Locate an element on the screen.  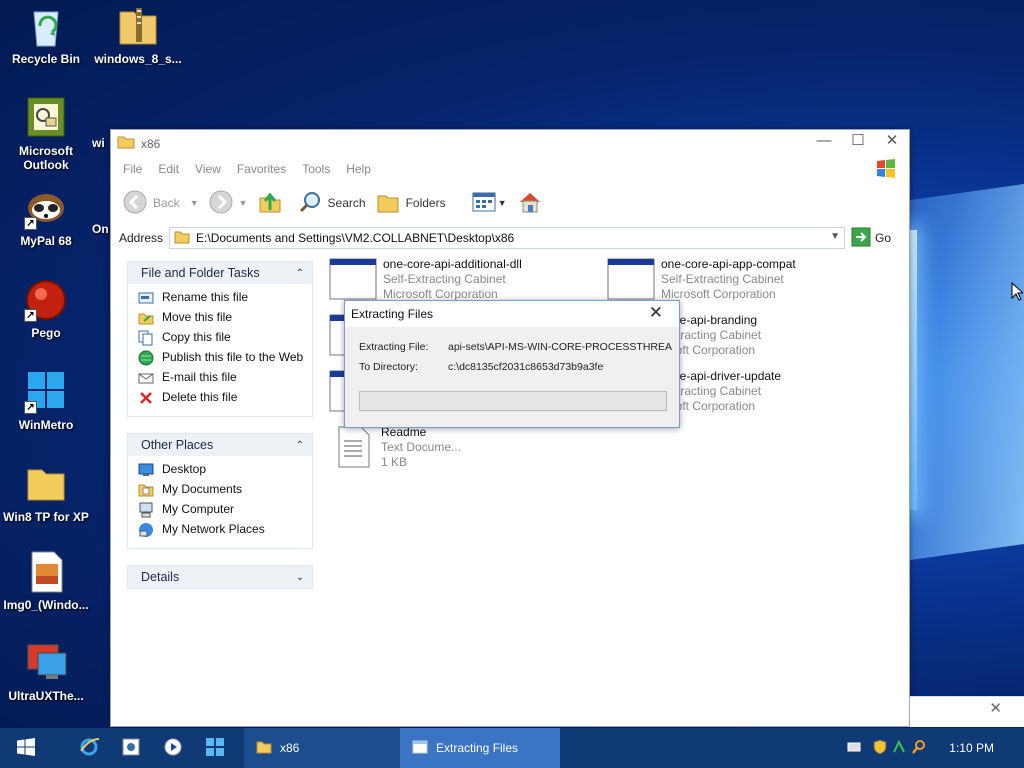
control-panel-icon is located at coordinates (131, 748).